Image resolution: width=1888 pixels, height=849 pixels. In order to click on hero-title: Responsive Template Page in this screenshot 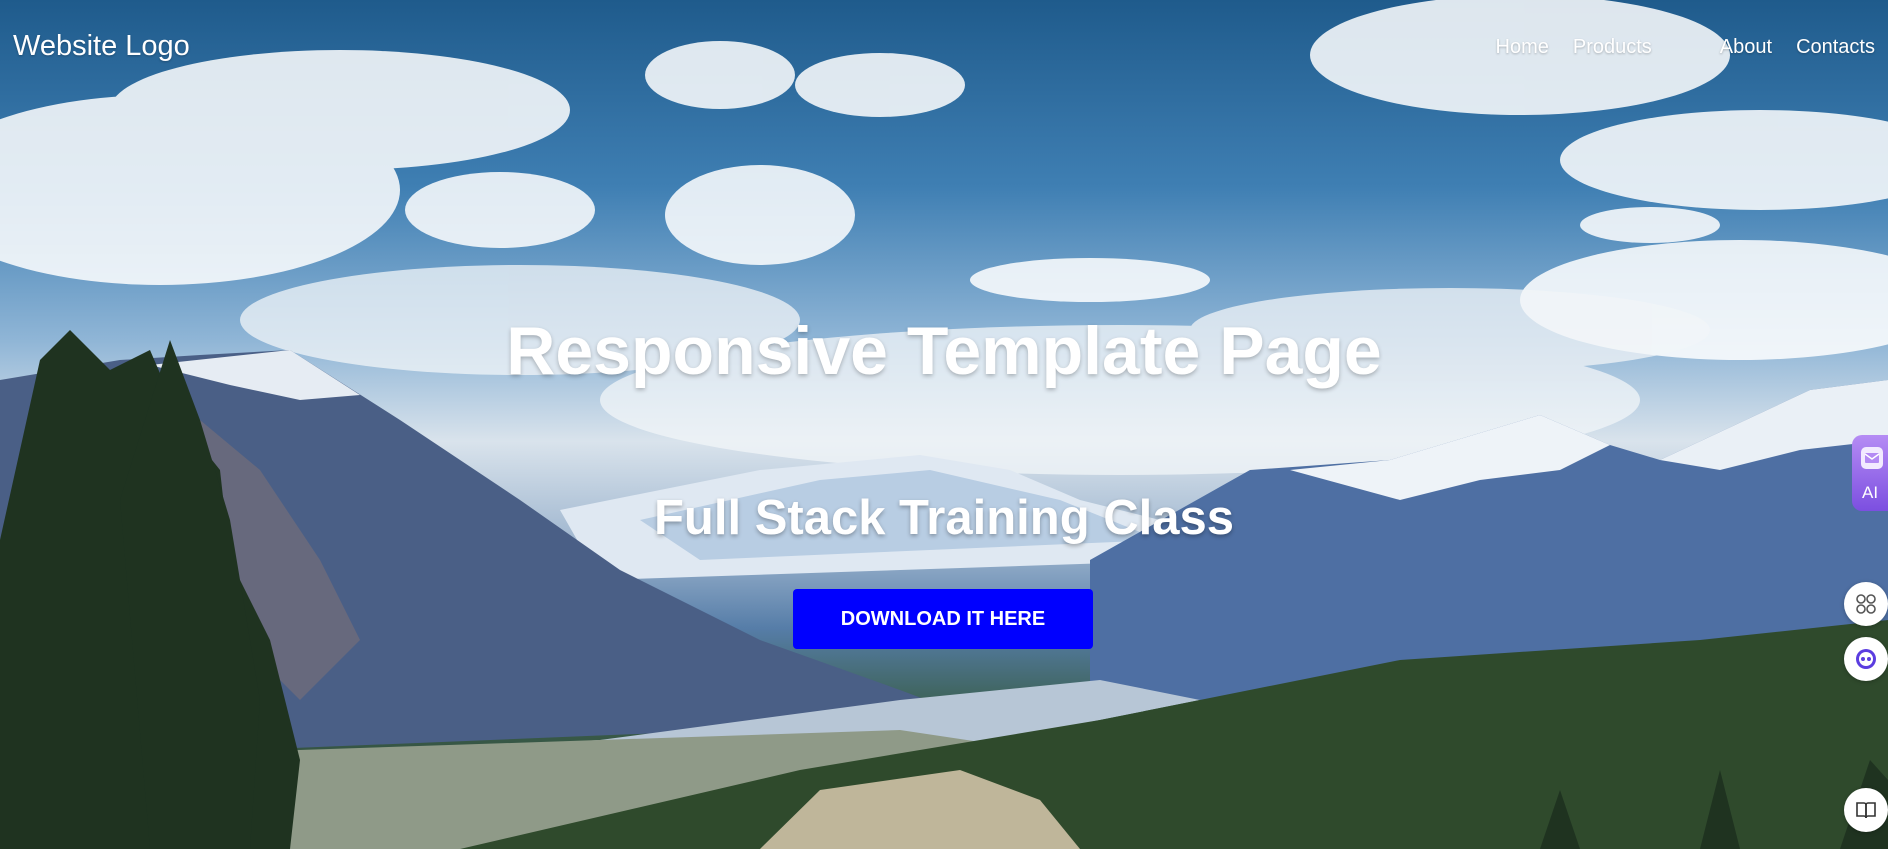, I will do `click(944, 351)`.